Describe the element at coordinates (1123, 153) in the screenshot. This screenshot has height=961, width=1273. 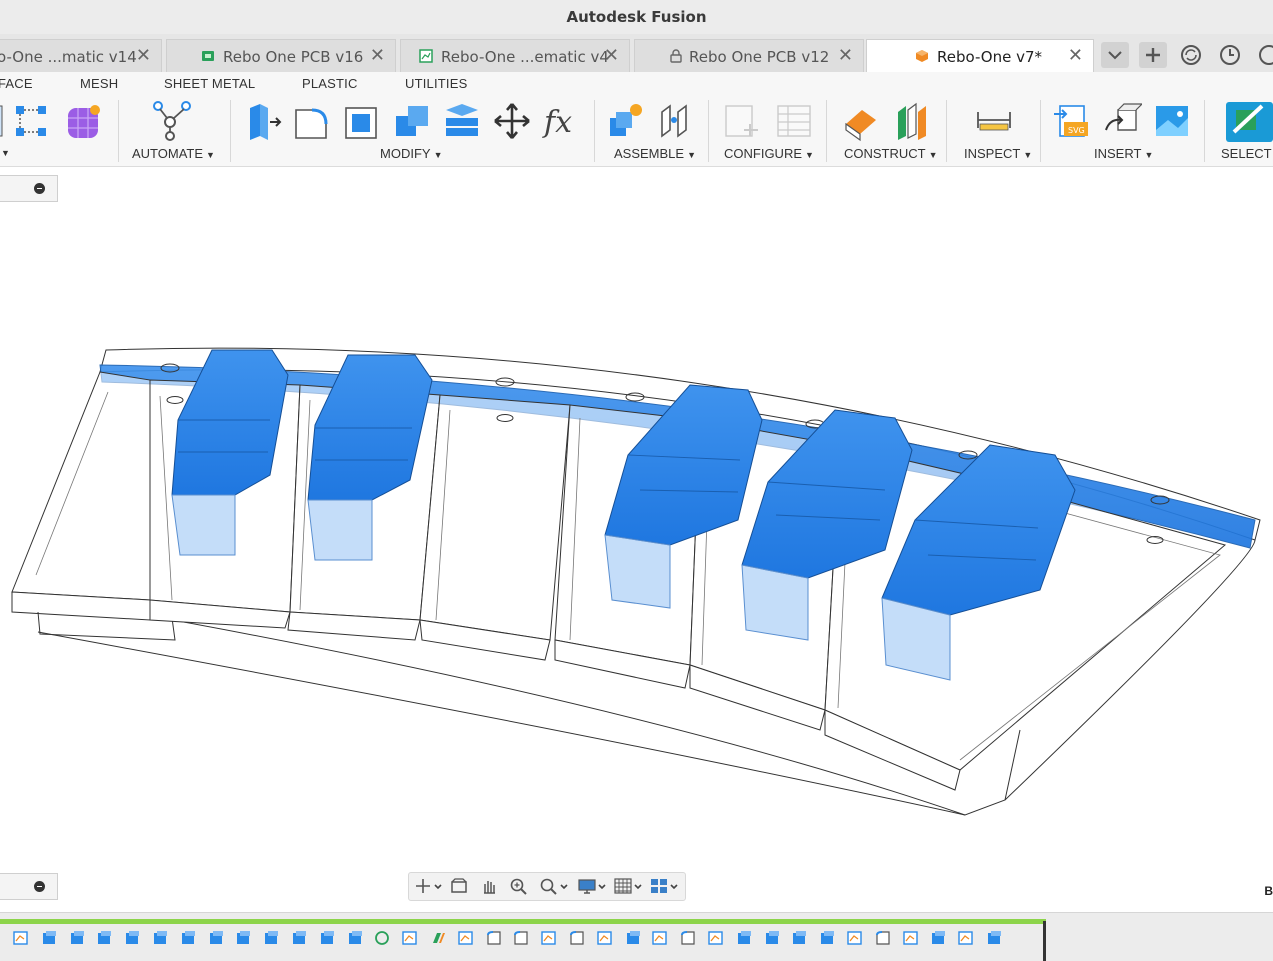
I see `insert-menu: INSERT ▼` at that location.